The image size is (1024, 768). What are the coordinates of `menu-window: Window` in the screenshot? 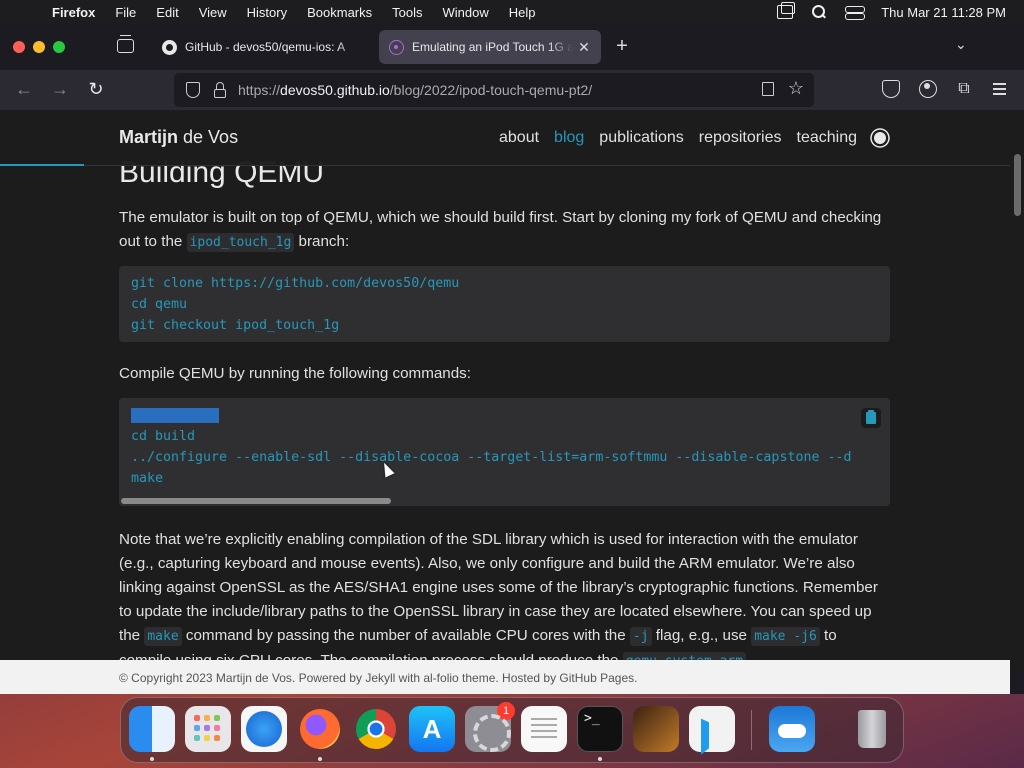 It's located at (466, 12).